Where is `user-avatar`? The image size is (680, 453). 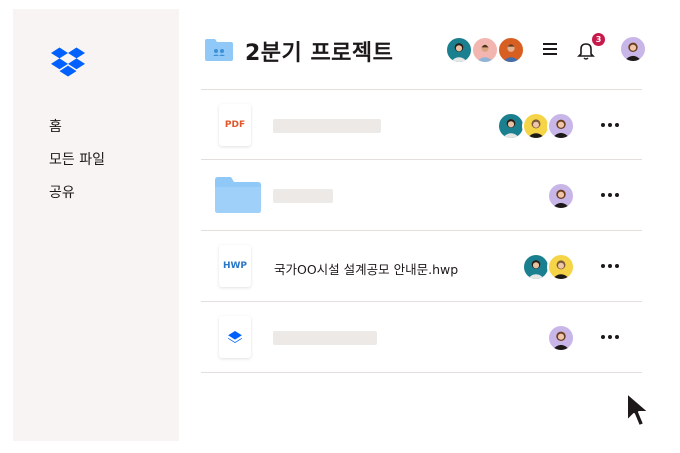 user-avatar is located at coordinates (633, 49).